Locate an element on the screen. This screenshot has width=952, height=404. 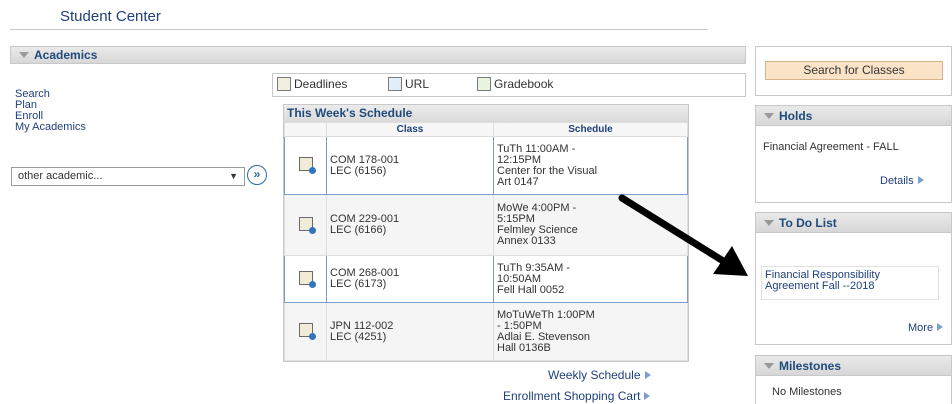
deadlines-label: Deadlines is located at coordinates (321, 84).